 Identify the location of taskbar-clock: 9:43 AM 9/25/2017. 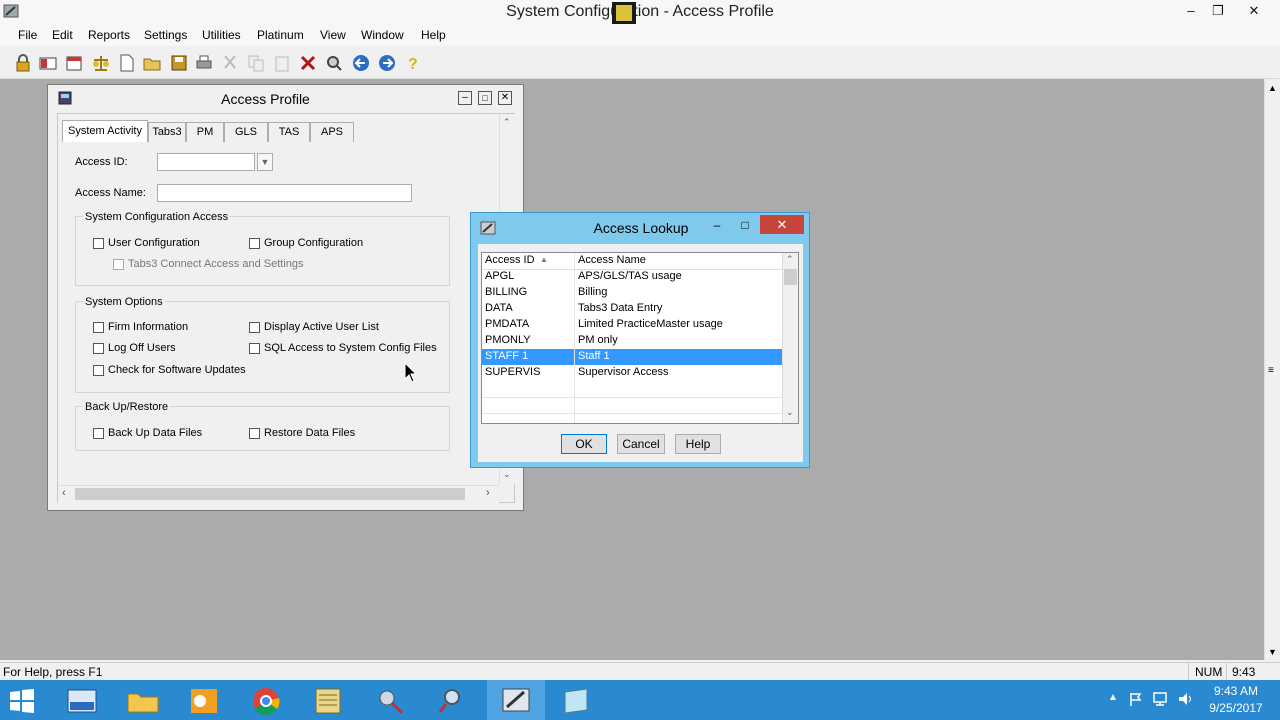
(1236, 699).